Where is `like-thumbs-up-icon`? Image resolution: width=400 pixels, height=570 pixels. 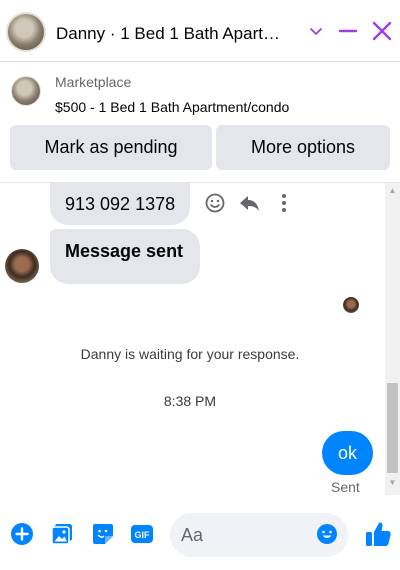 like-thumbs-up-icon is located at coordinates (378, 534).